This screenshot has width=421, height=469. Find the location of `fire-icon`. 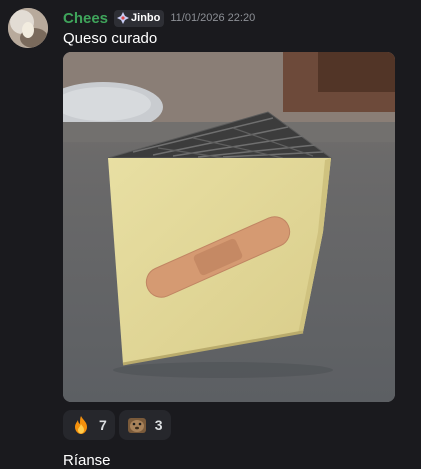

fire-icon is located at coordinates (81, 425).